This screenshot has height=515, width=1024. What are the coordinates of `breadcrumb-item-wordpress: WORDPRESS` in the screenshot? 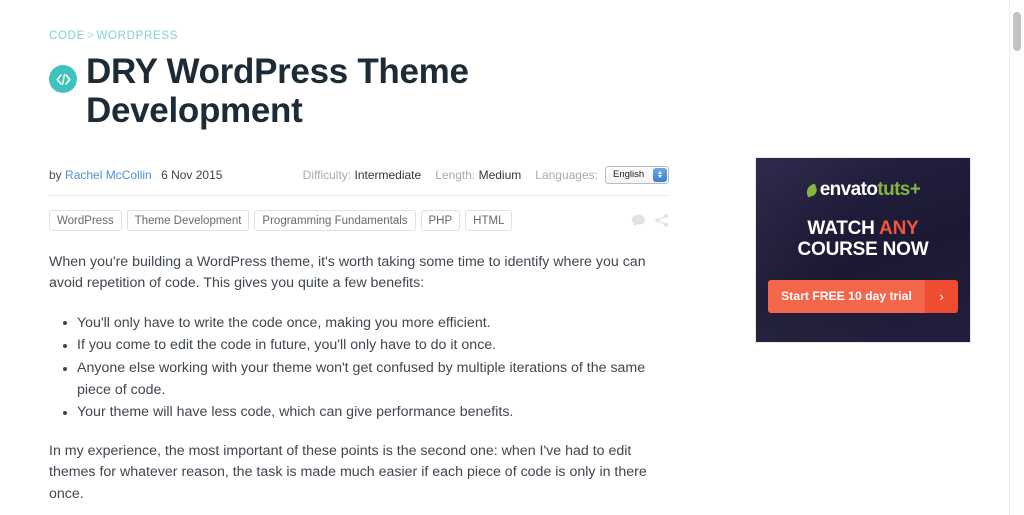 It's located at (137, 36).